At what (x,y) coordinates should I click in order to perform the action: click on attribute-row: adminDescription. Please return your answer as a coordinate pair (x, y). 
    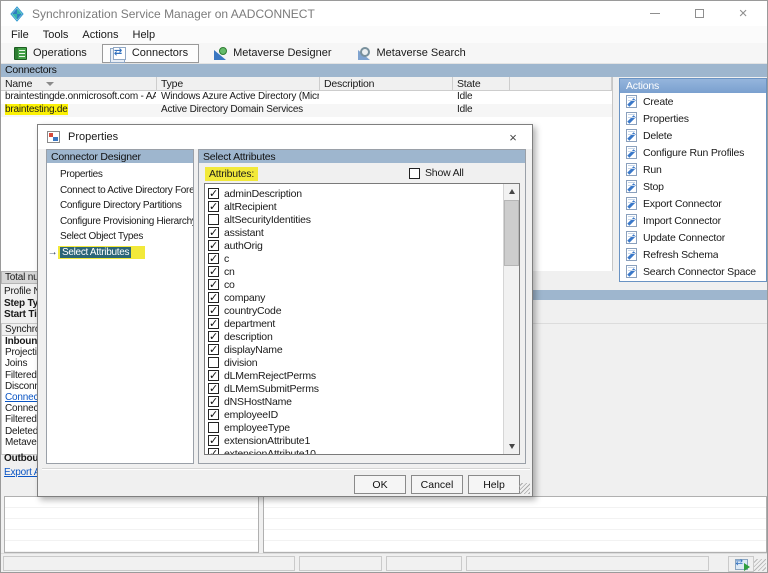
    Looking at the image, I should click on (363, 193).